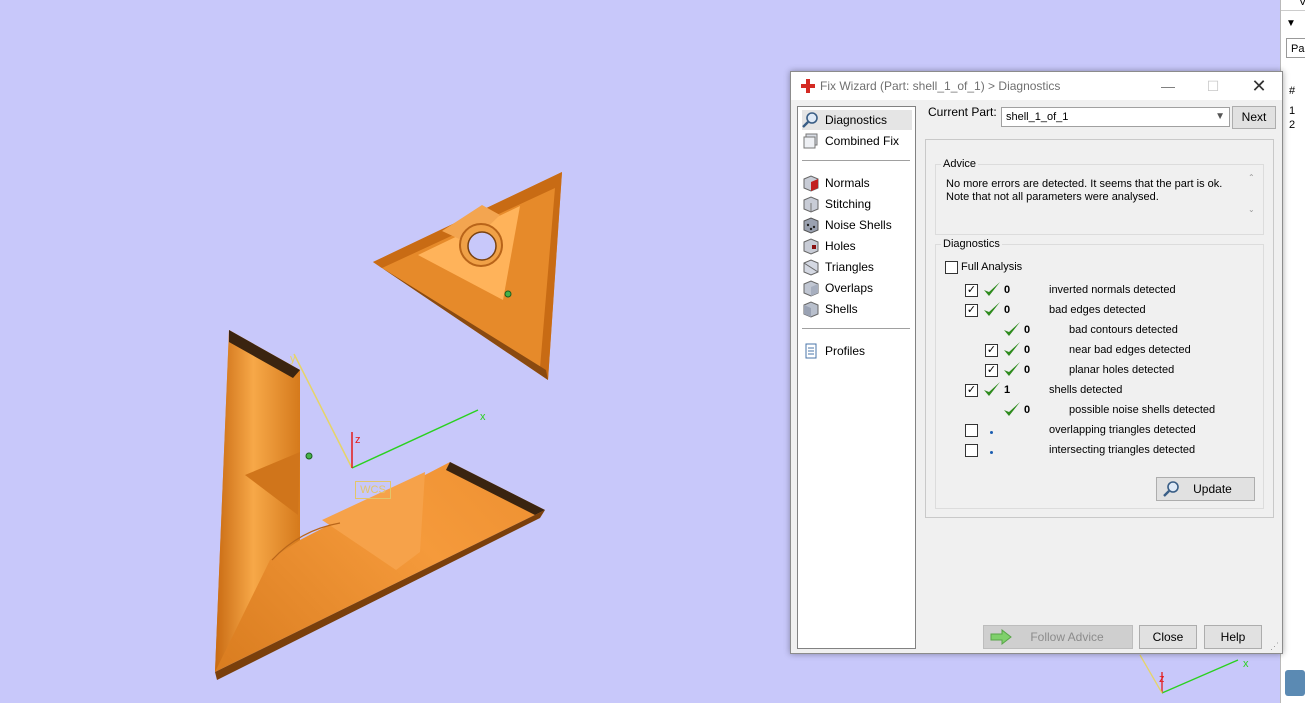 This screenshot has height=703, width=1305. What do you see at coordinates (1233, 637) in the screenshot?
I see `help-button: Help` at bounding box center [1233, 637].